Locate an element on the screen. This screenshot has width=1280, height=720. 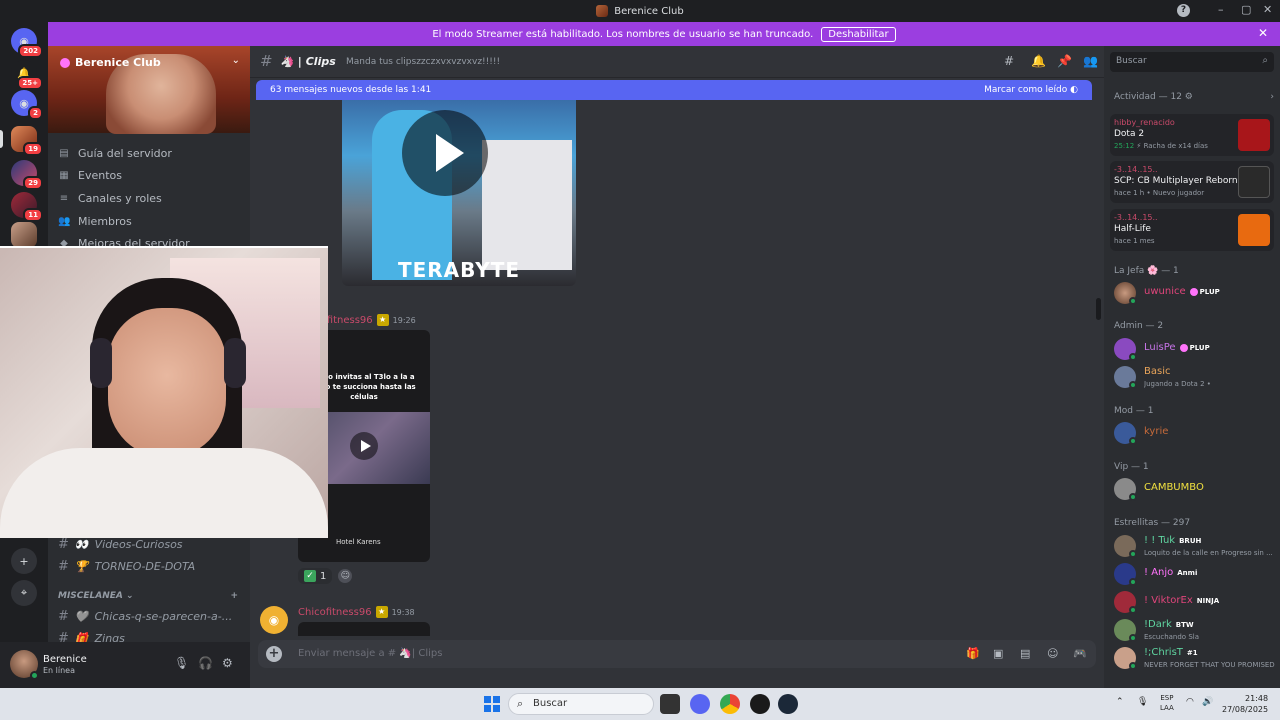
member-name: ! Anjo Anmi is located at coordinates (1171, 572).